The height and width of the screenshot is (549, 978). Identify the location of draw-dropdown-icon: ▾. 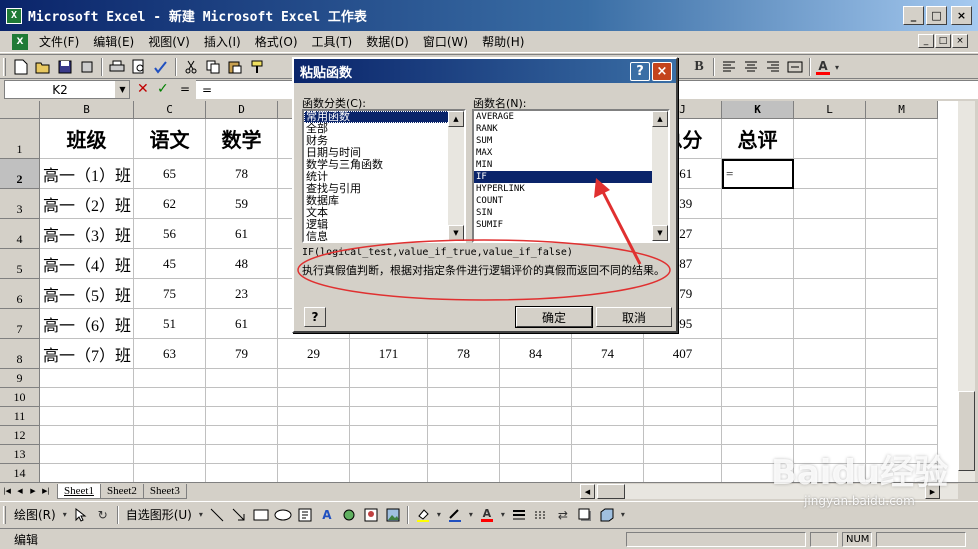
(65, 515).